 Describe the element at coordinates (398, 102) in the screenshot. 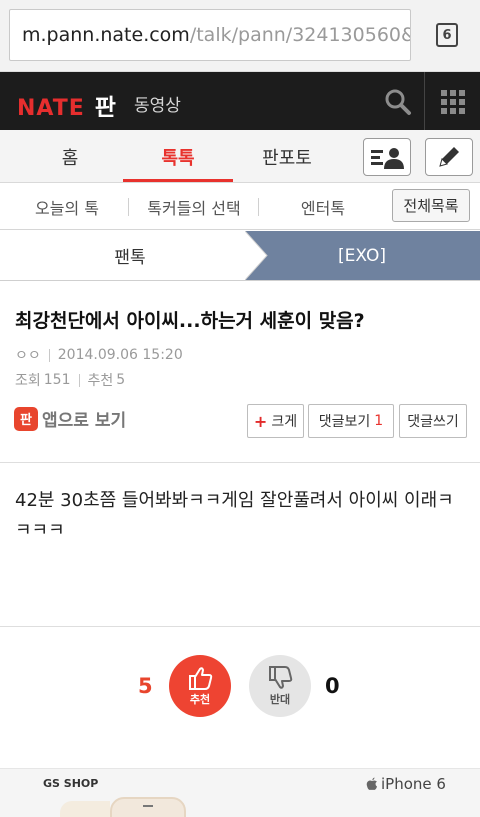

I see `search-icon` at that location.